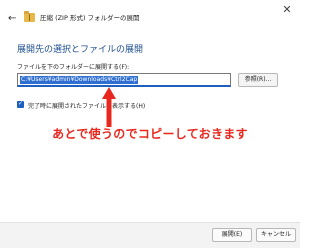  I want to click on destination-label: ファイルを下のフォルダーに展開する(F):, so click(73, 67).